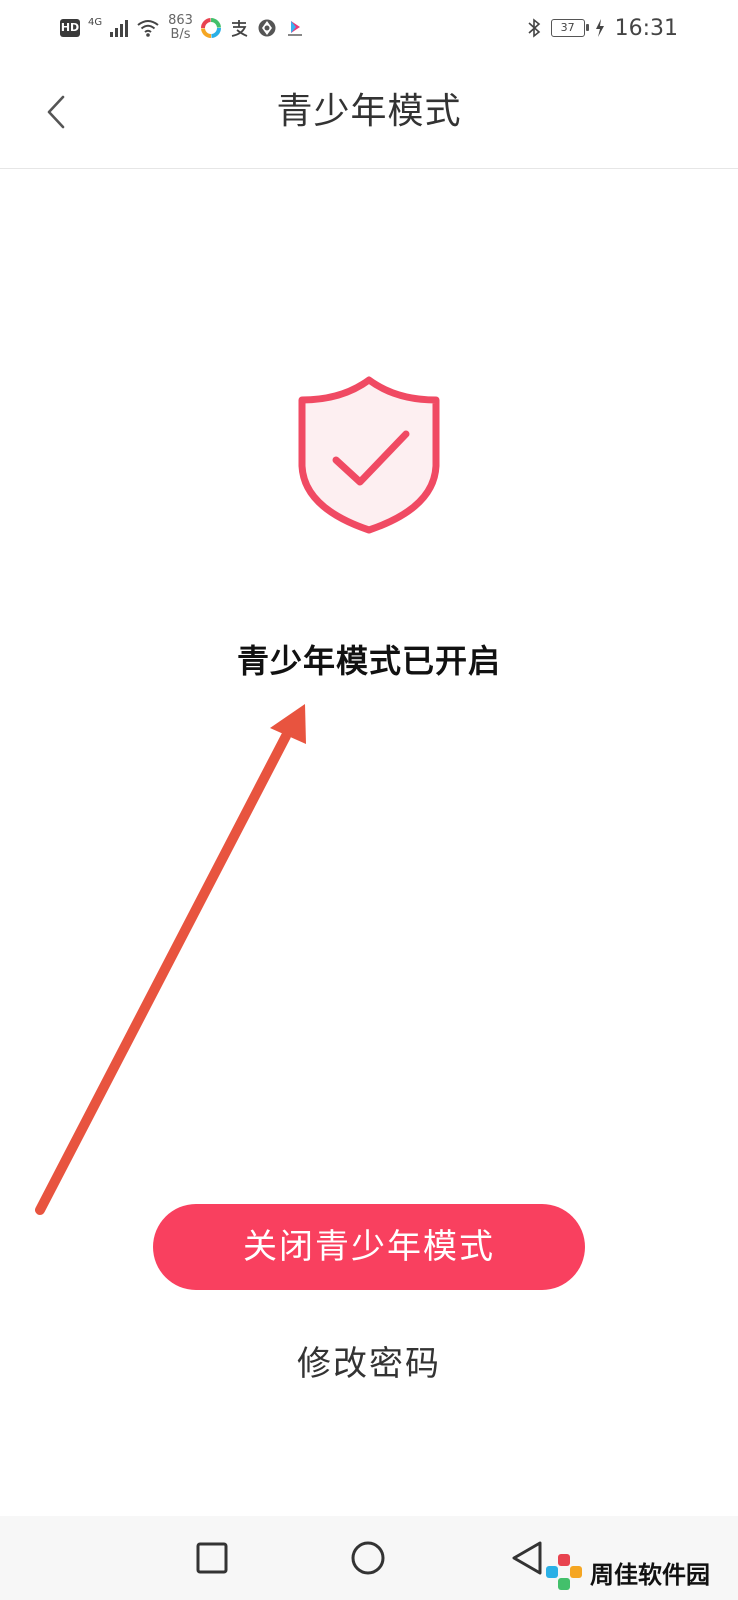 This screenshot has height=1600, width=738. I want to click on home-button, so click(368, 1558).